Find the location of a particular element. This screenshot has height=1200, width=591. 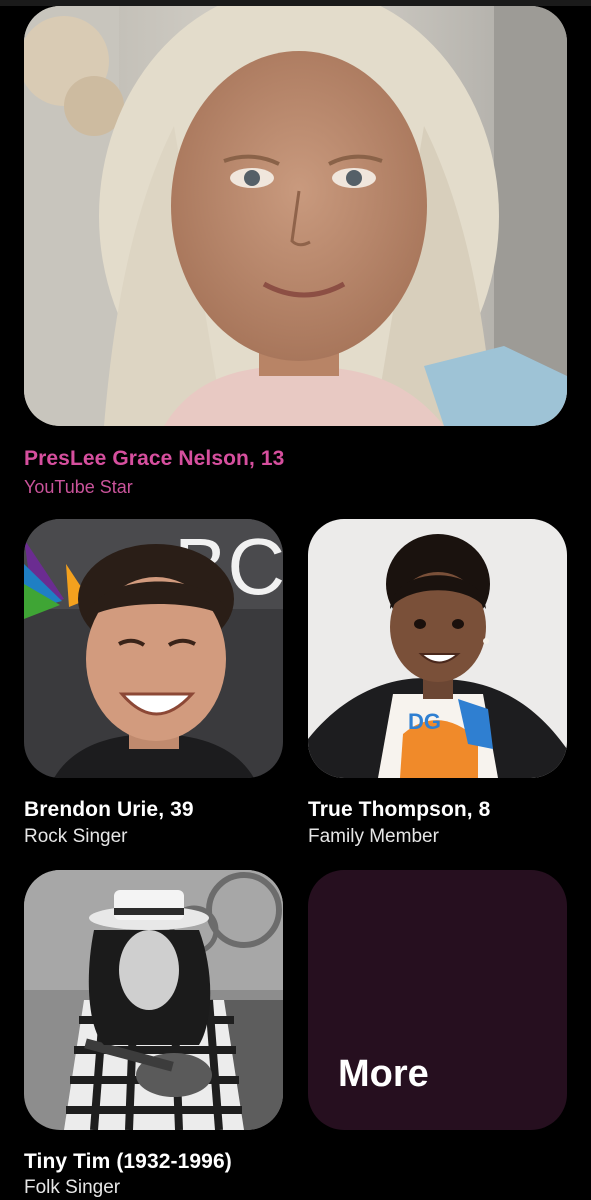

person-role: Family Member is located at coordinates (373, 836).